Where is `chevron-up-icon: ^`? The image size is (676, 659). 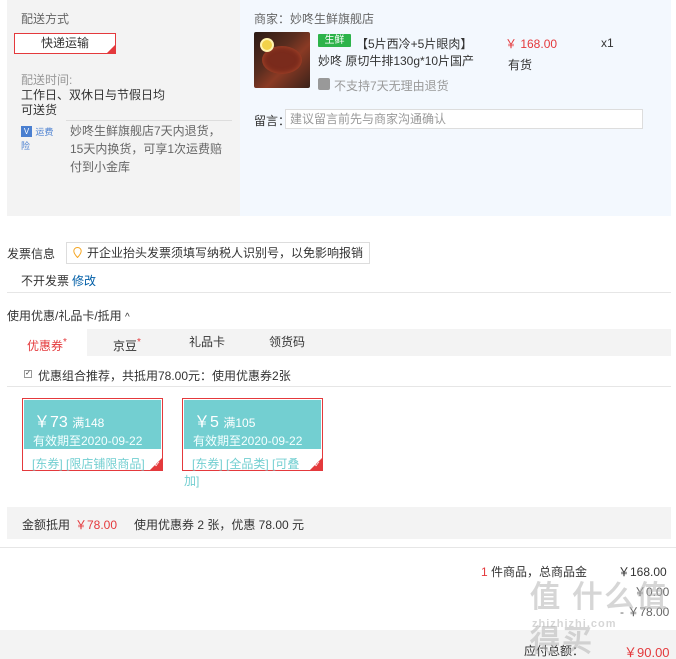
chevron-up-icon: ^ is located at coordinates (127, 317).